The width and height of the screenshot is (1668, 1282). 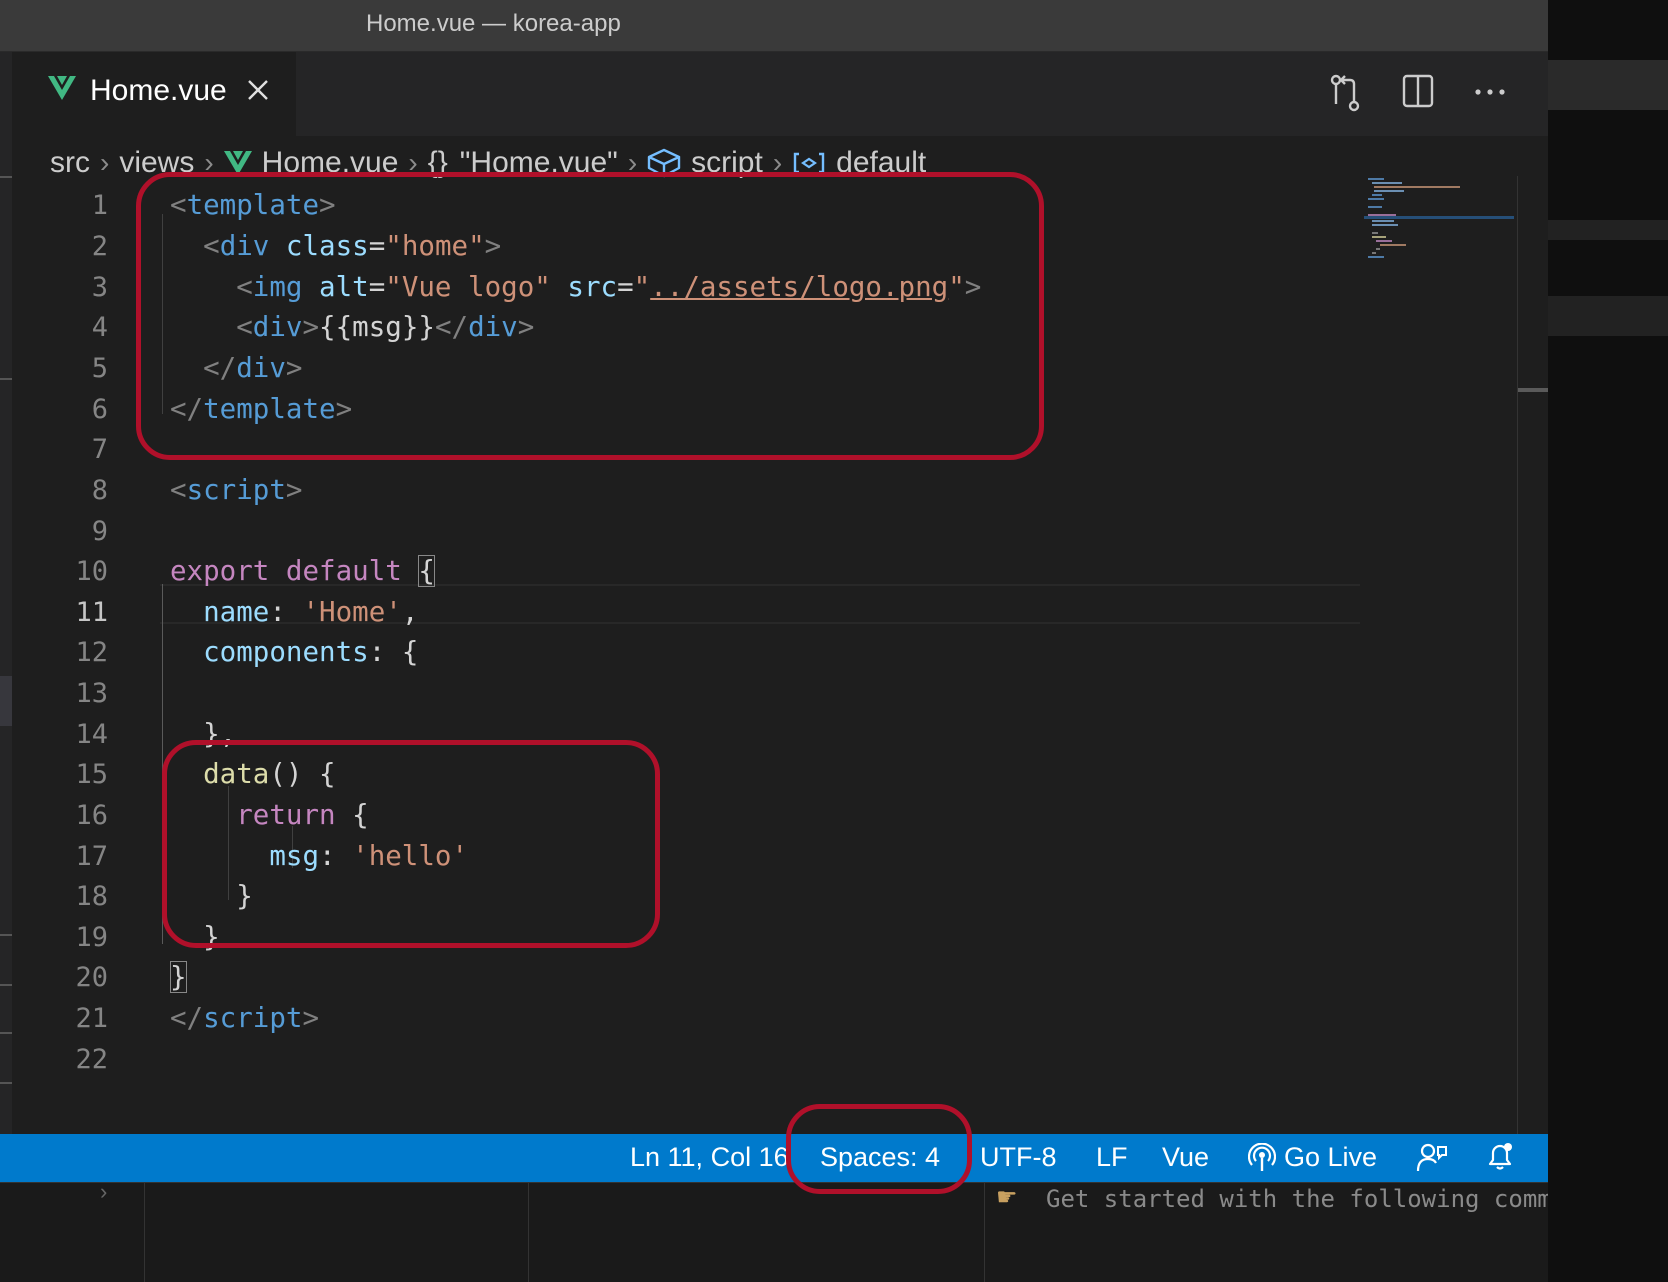 What do you see at coordinates (830, 94) in the screenshot?
I see `editor-tab-bar: Home.vue` at bounding box center [830, 94].